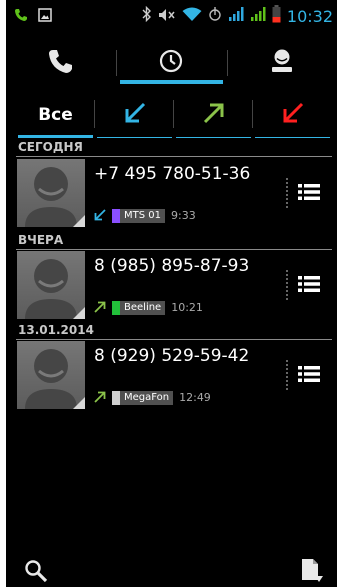  I want to click on clock-icon, so click(171, 63).